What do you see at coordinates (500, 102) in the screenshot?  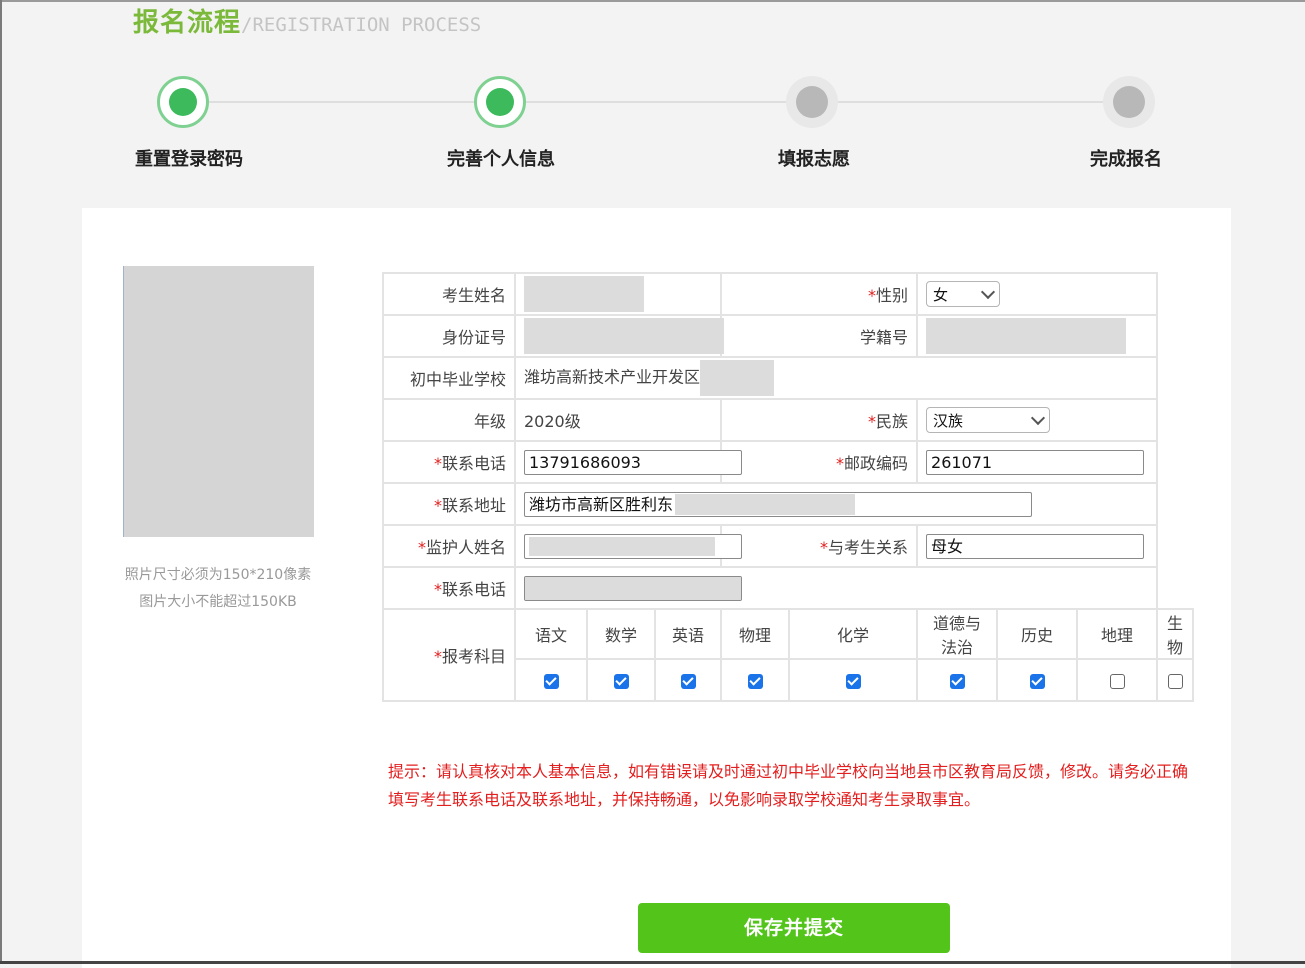 I see `step-2-done-icon` at bounding box center [500, 102].